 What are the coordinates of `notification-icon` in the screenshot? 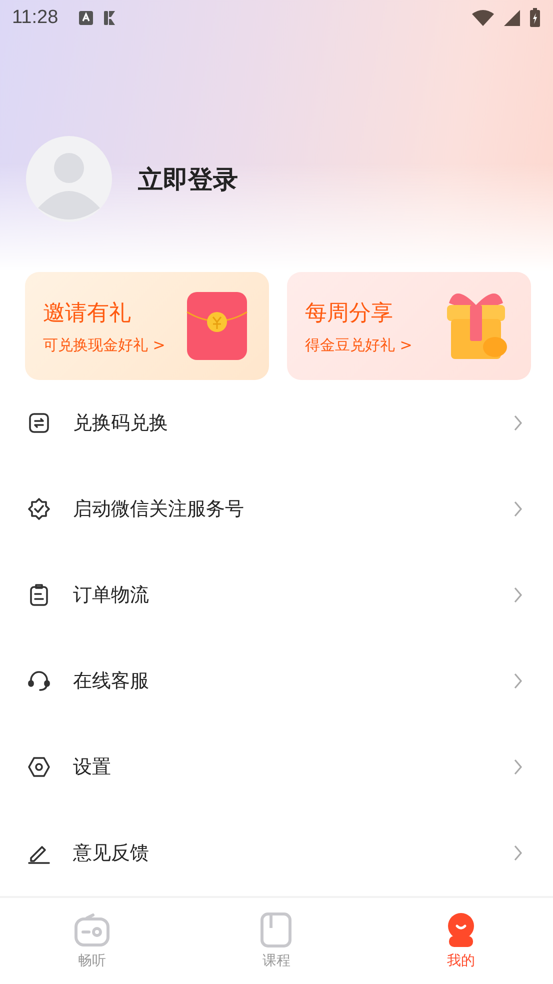 It's located at (86, 18).